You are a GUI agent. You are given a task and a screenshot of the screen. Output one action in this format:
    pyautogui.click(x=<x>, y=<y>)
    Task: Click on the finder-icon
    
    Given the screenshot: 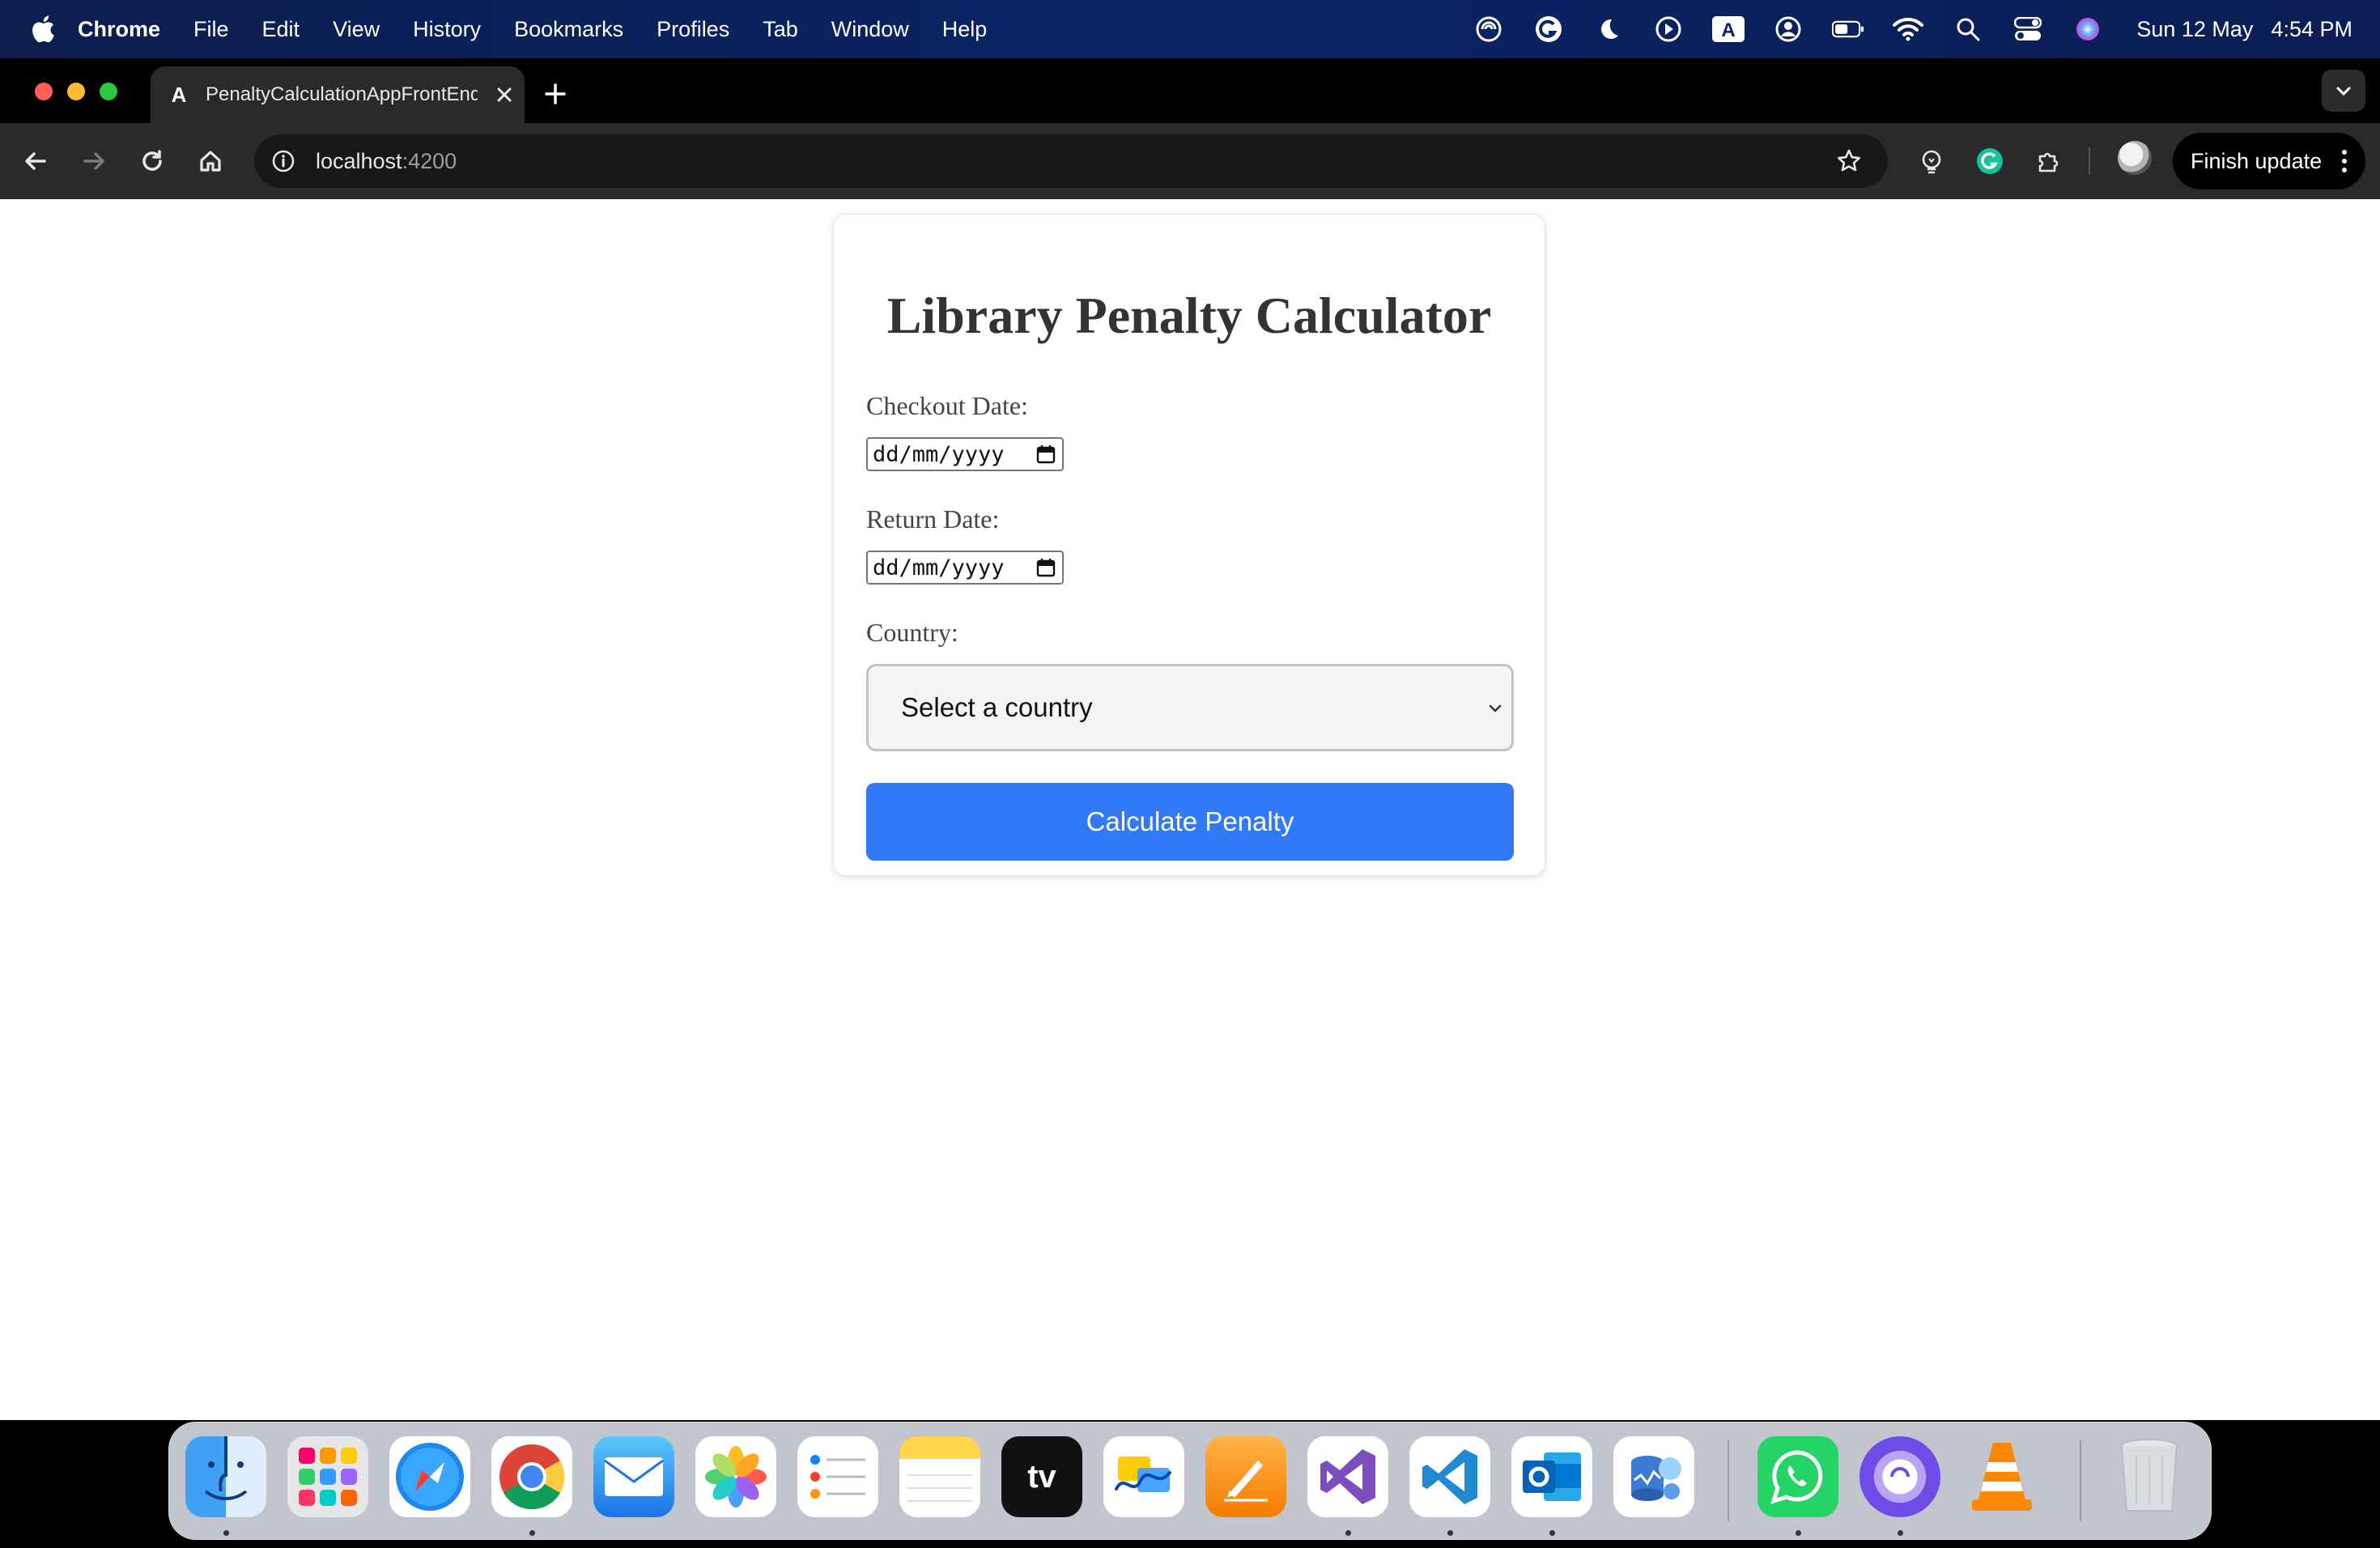 What is the action you would take?
    pyautogui.click(x=225, y=1476)
    